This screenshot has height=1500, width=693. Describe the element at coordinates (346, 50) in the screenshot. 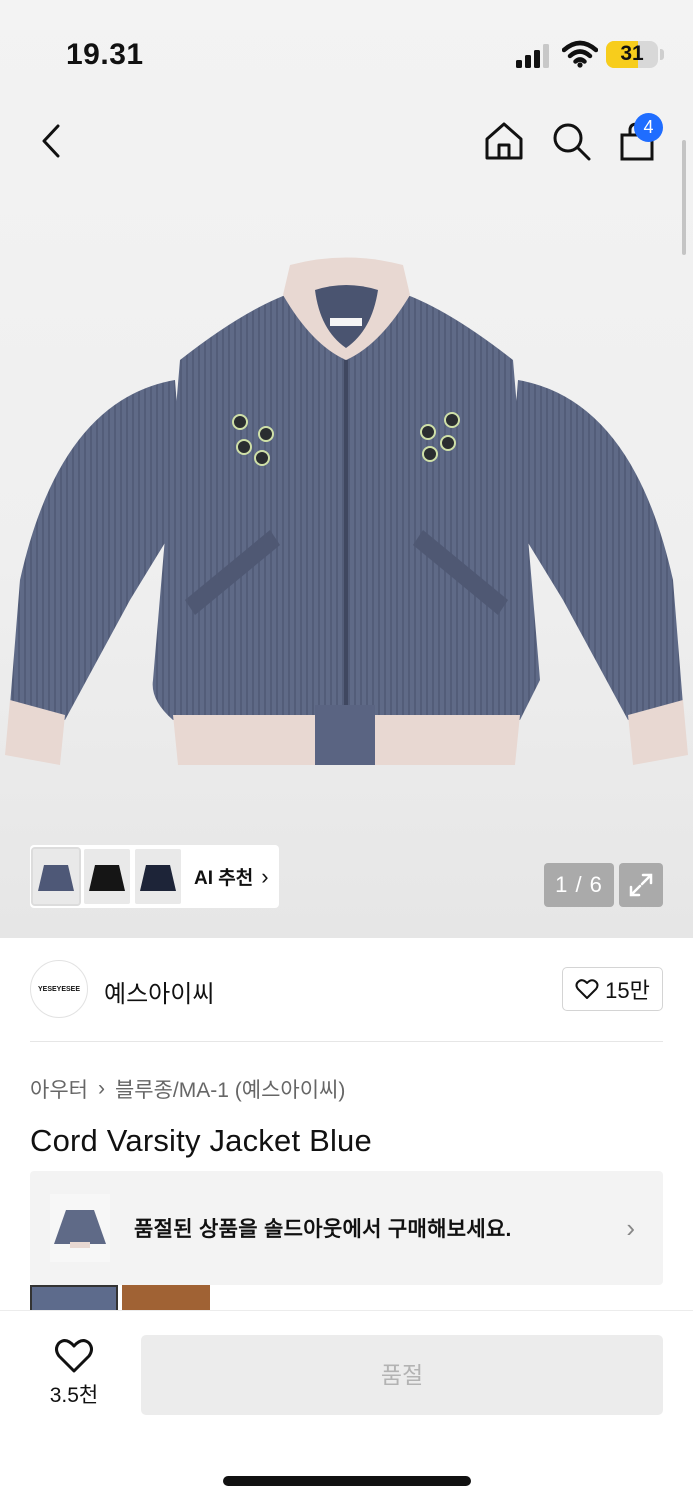

I see `status-bar: 19.31 31` at that location.